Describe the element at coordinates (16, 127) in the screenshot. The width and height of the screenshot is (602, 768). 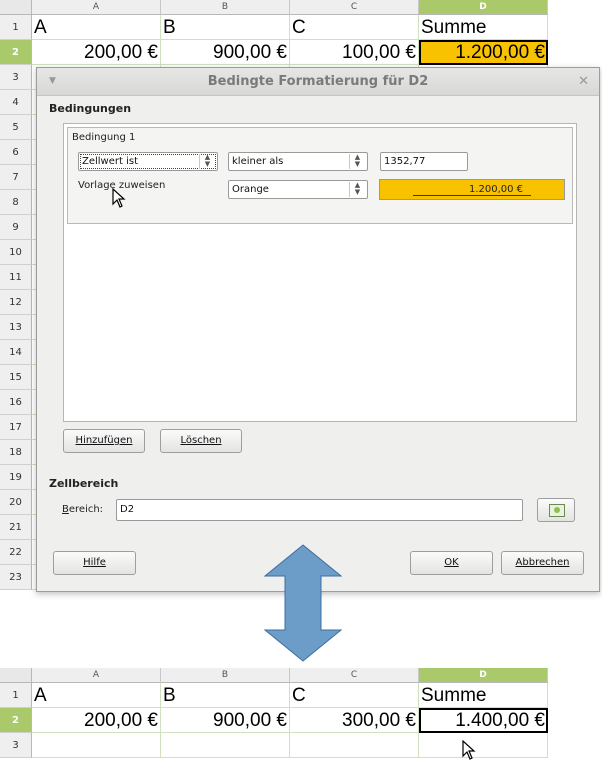
I see `row-header: 5` at that location.